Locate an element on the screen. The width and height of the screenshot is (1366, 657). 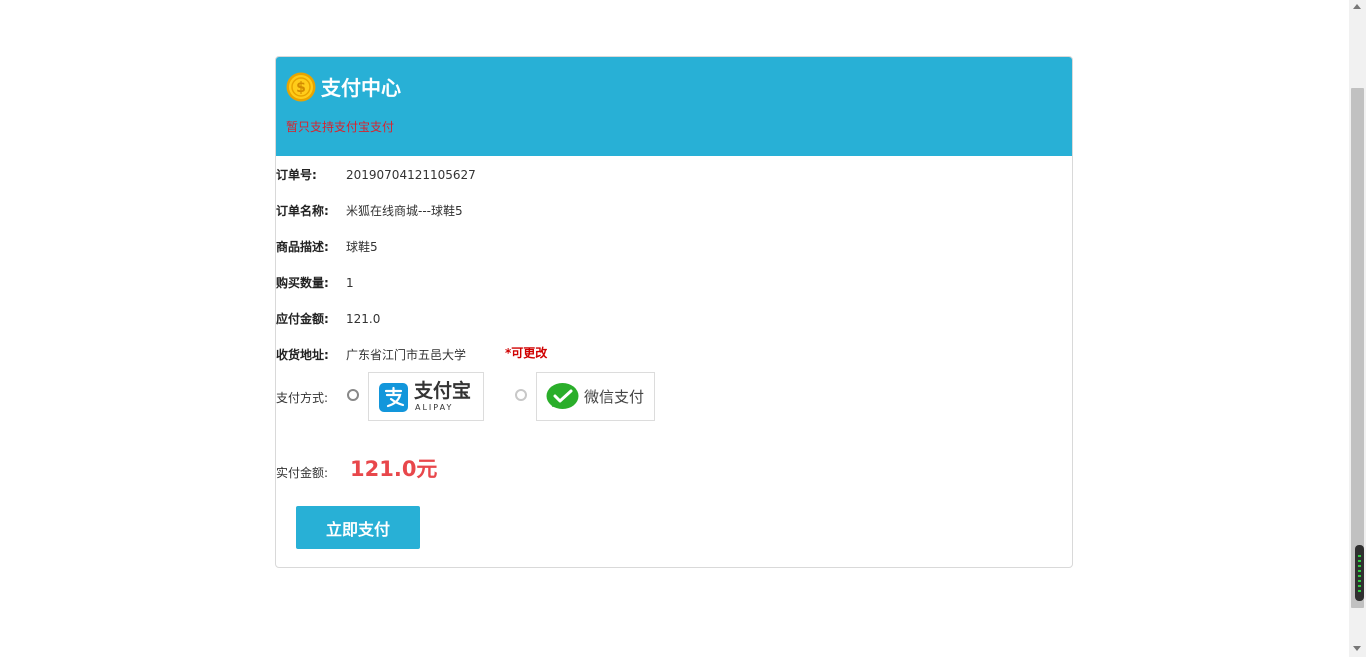
quantity-value: 1 is located at coordinates (350, 283).